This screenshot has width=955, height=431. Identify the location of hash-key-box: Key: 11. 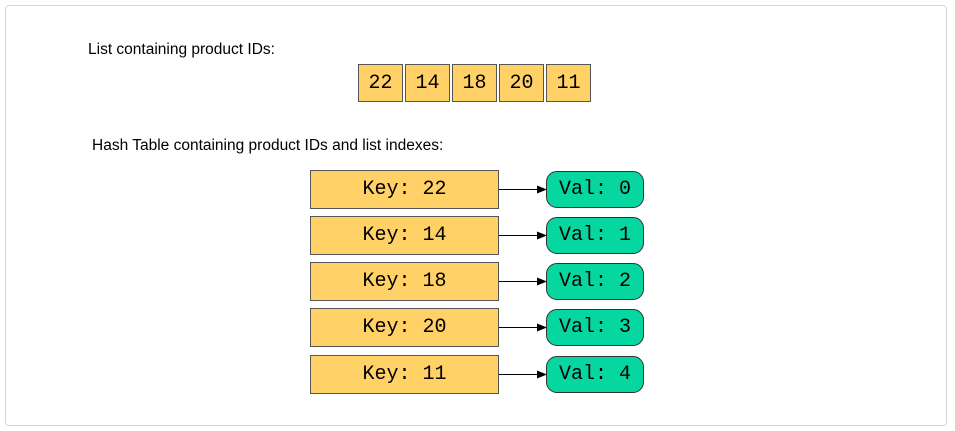
(404, 374).